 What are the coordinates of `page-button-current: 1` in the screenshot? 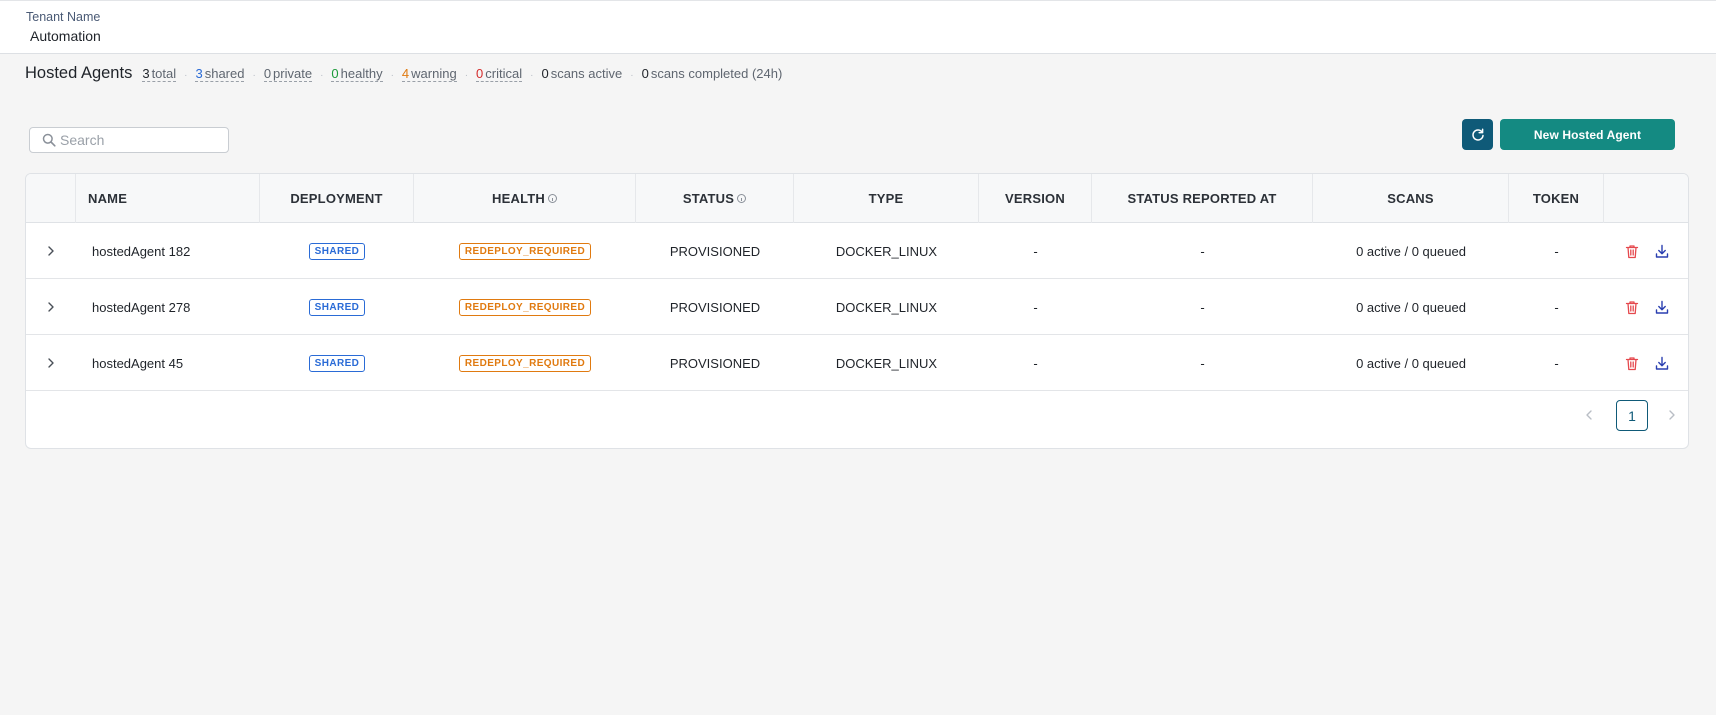 It's located at (1632, 415).